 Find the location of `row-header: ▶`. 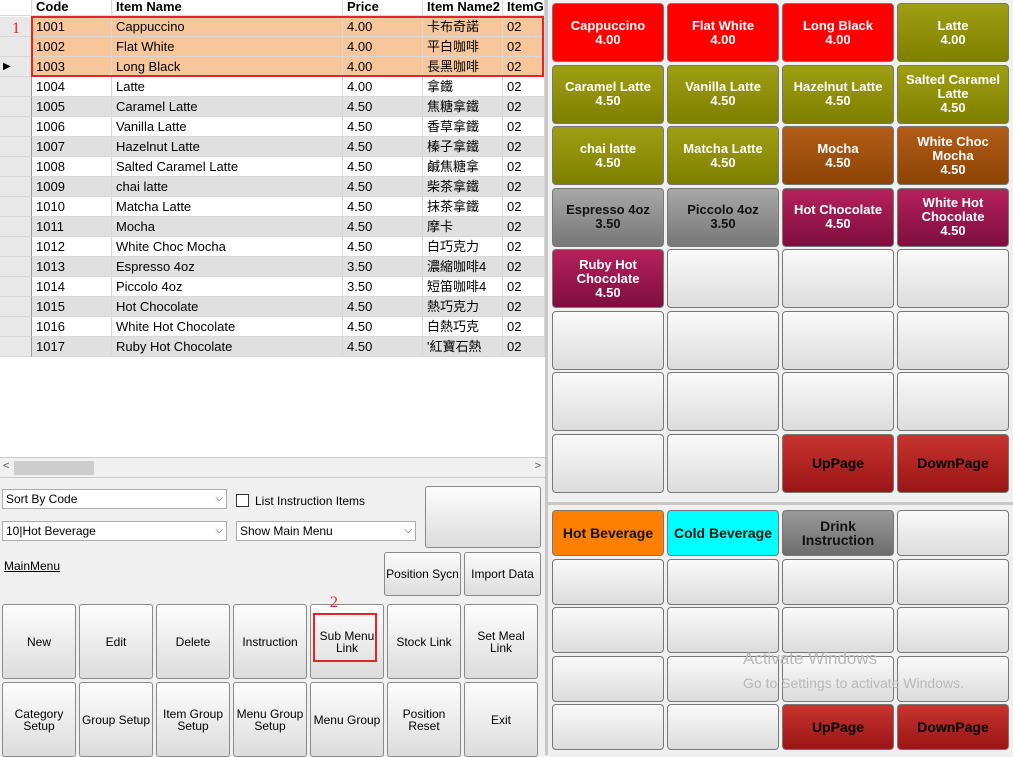

row-header: ▶ is located at coordinates (16, 67).